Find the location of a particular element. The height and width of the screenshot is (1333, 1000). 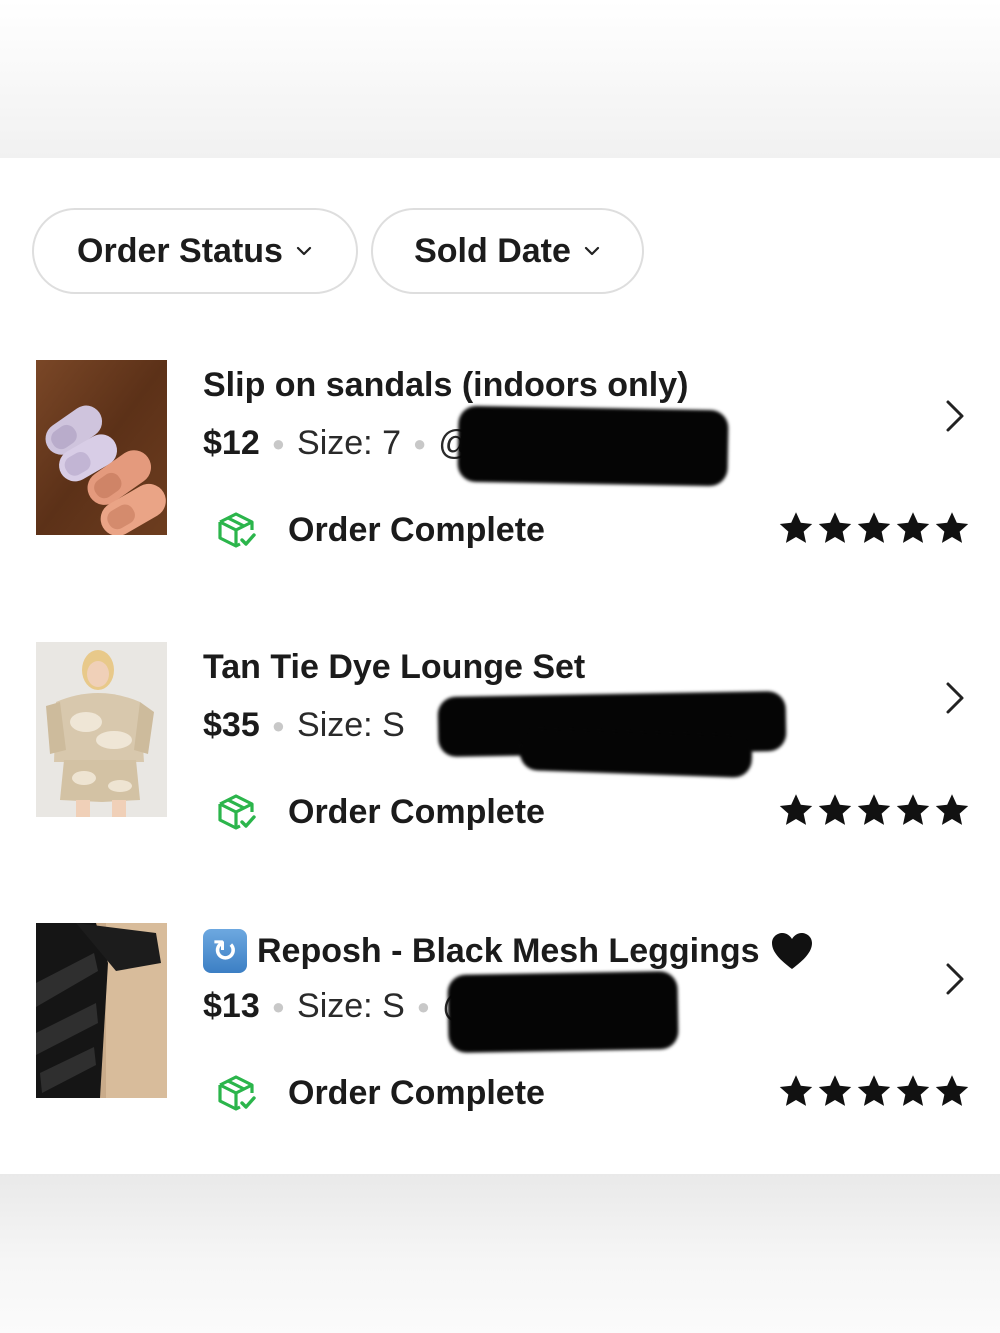

order-meta: $35 ● Size: S is located at coordinates (304, 725).